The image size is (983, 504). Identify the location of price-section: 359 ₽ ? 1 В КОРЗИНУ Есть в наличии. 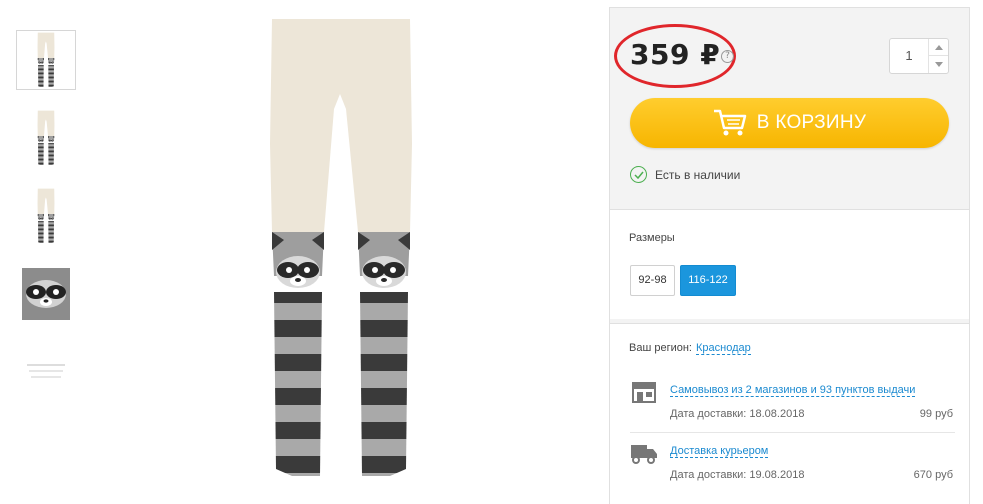
(789, 106).